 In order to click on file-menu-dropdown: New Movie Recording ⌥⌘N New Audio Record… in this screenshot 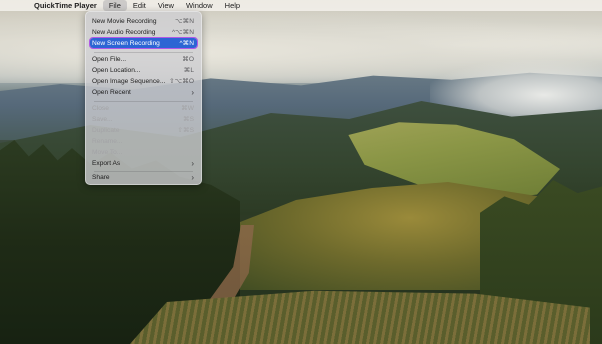, I will do `click(143, 98)`.